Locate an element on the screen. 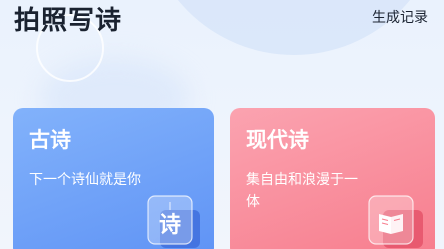 This screenshot has height=249, width=444. open-book-icon is located at coordinates (396, 218).